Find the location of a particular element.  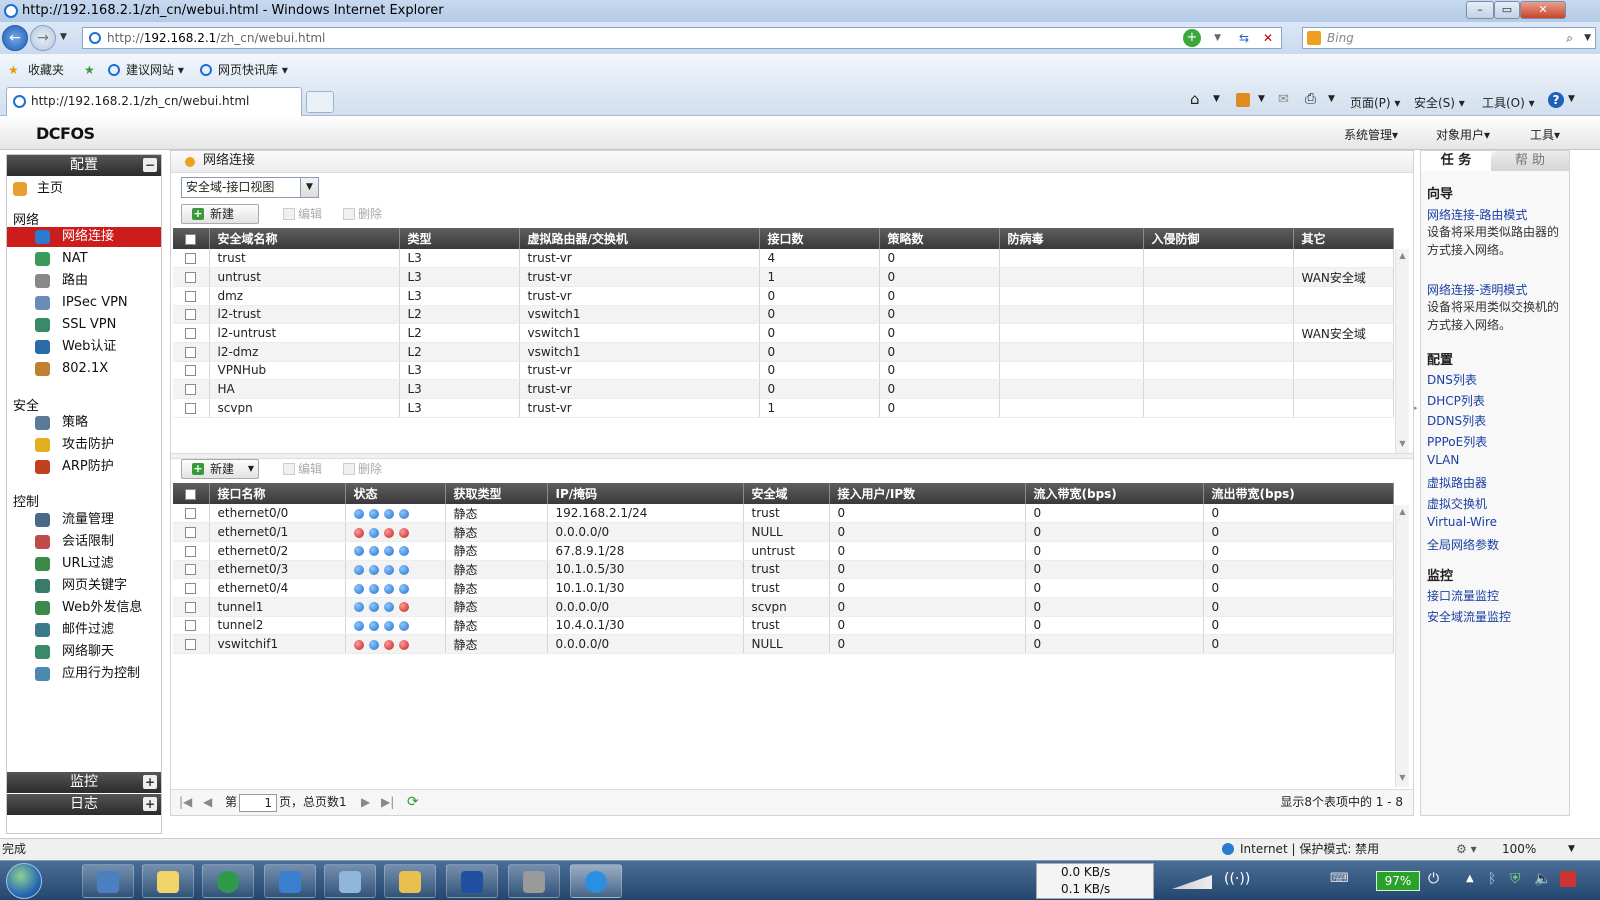

sidebar-item-dot1x: 802.1X is located at coordinates (84, 369).